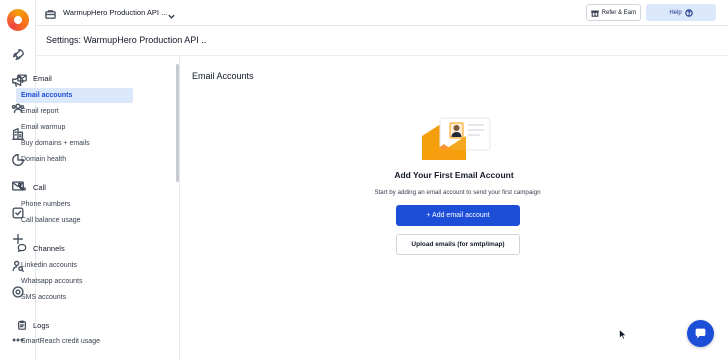  I want to click on group-logs: Logs, so click(33, 325).